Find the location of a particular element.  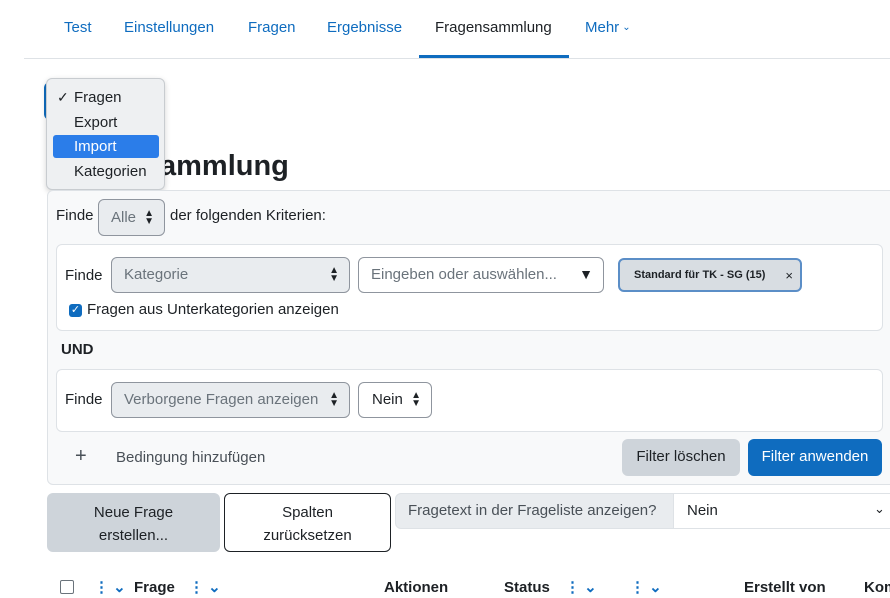

show-question-text-value: Nein is located at coordinates (702, 510).